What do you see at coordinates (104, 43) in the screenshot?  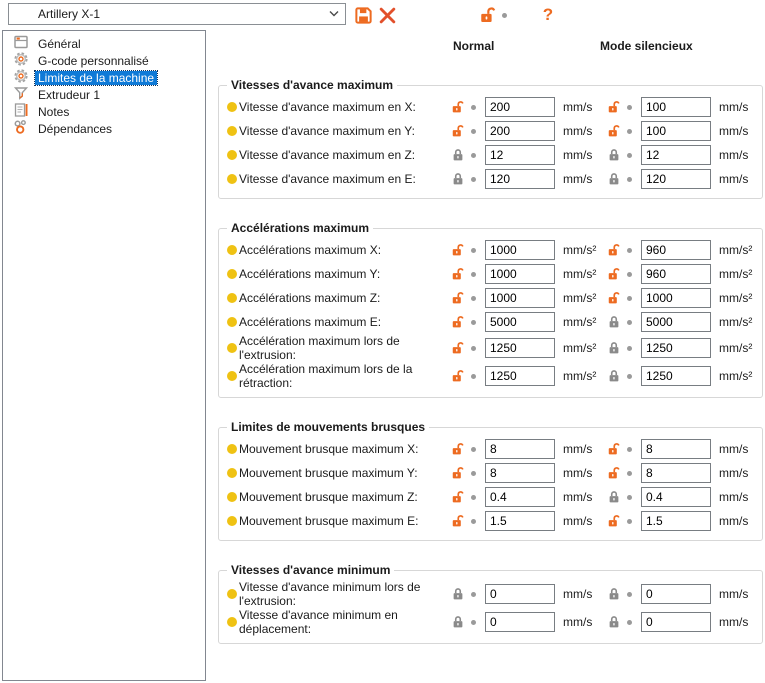 I see `sidebar-item-0: Général` at bounding box center [104, 43].